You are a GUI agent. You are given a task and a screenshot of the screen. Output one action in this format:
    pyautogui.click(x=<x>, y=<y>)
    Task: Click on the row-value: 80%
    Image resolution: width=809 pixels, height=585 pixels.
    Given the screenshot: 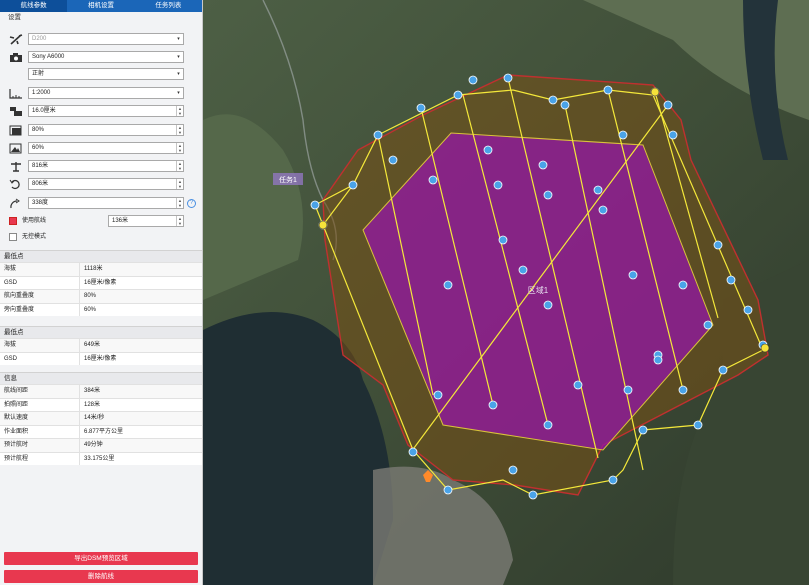 What is the action you would take?
    pyautogui.click(x=90, y=296)
    